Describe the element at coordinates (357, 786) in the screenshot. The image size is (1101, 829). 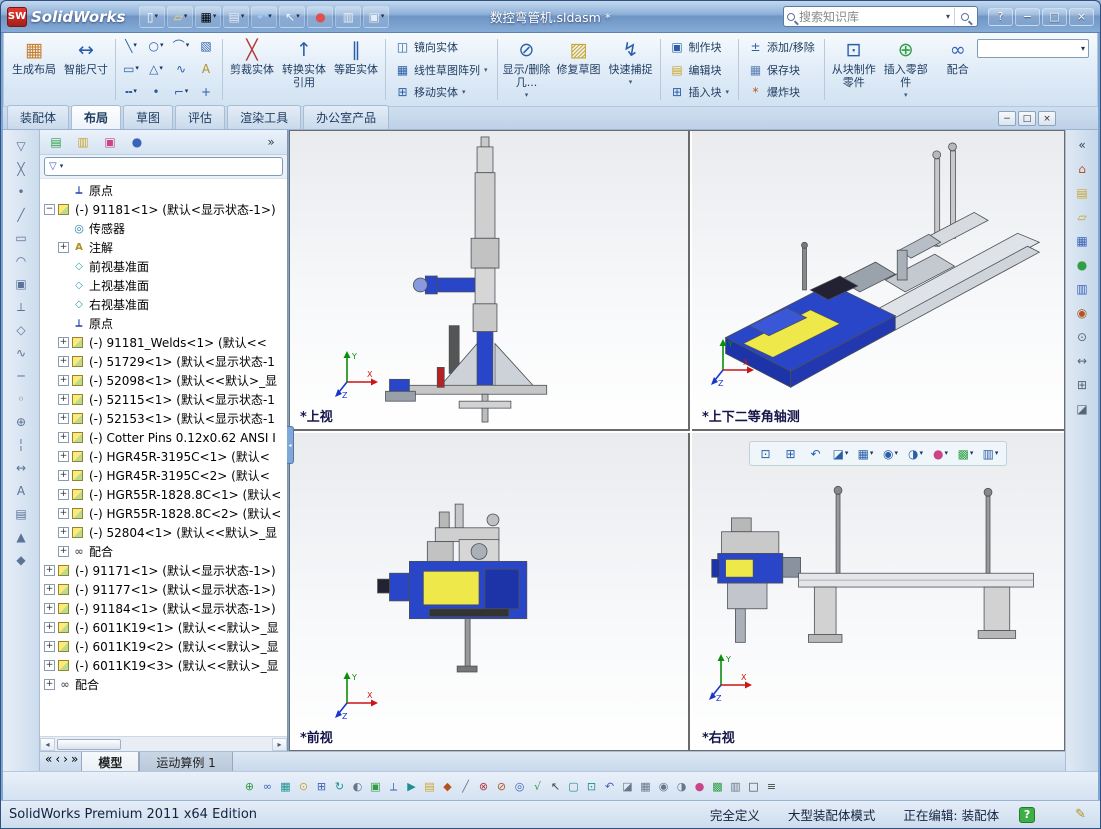
I see `show-hidden-components-button: ◐` at that location.